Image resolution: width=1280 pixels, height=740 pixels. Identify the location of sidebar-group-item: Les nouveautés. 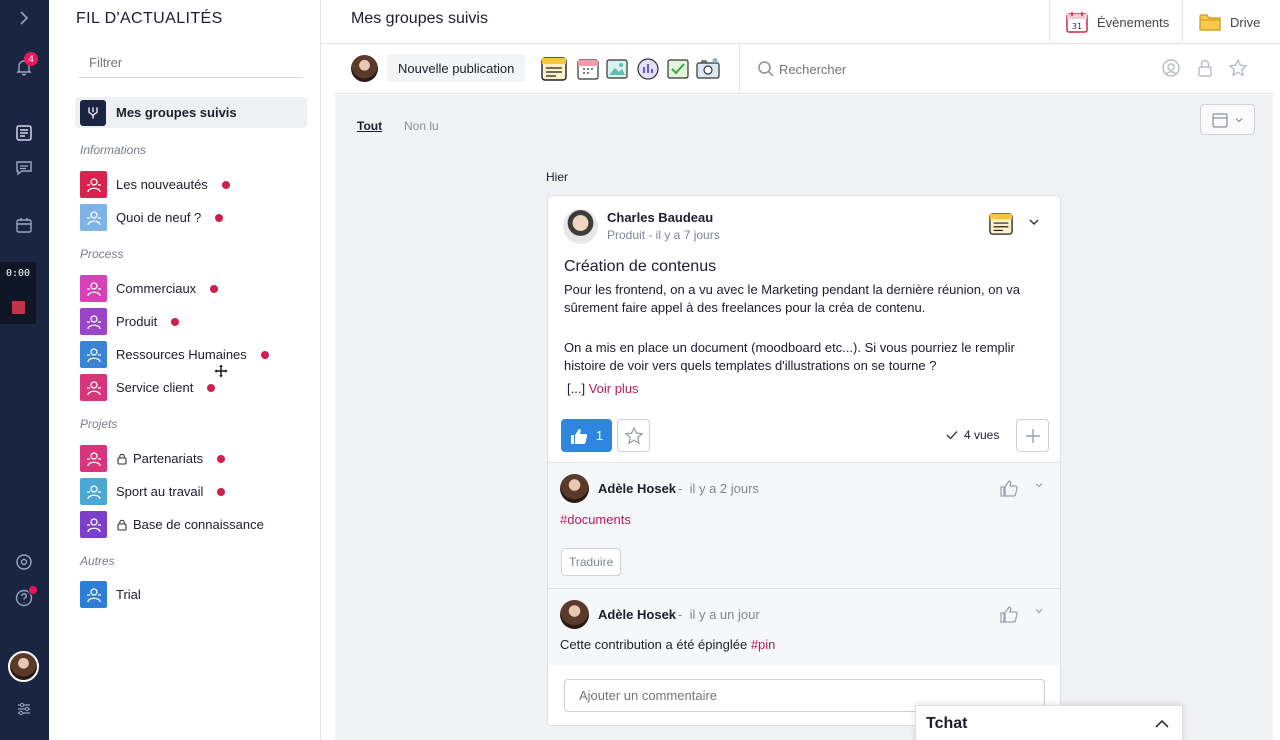
(155, 184).